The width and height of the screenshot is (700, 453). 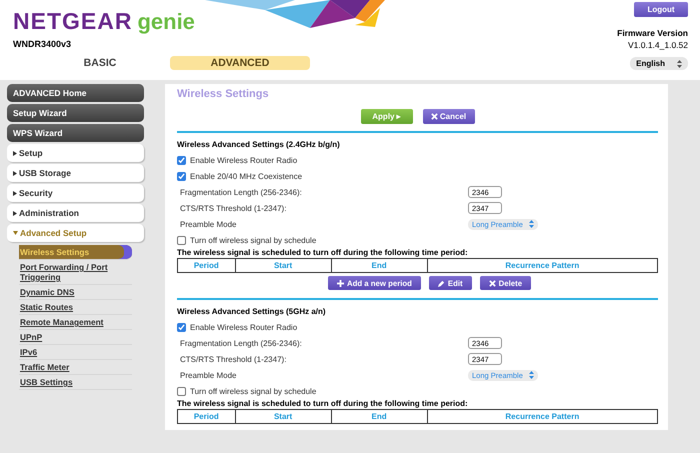 What do you see at coordinates (441, 283) in the screenshot?
I see `pencil-icon` at bounding box center [441, 283].